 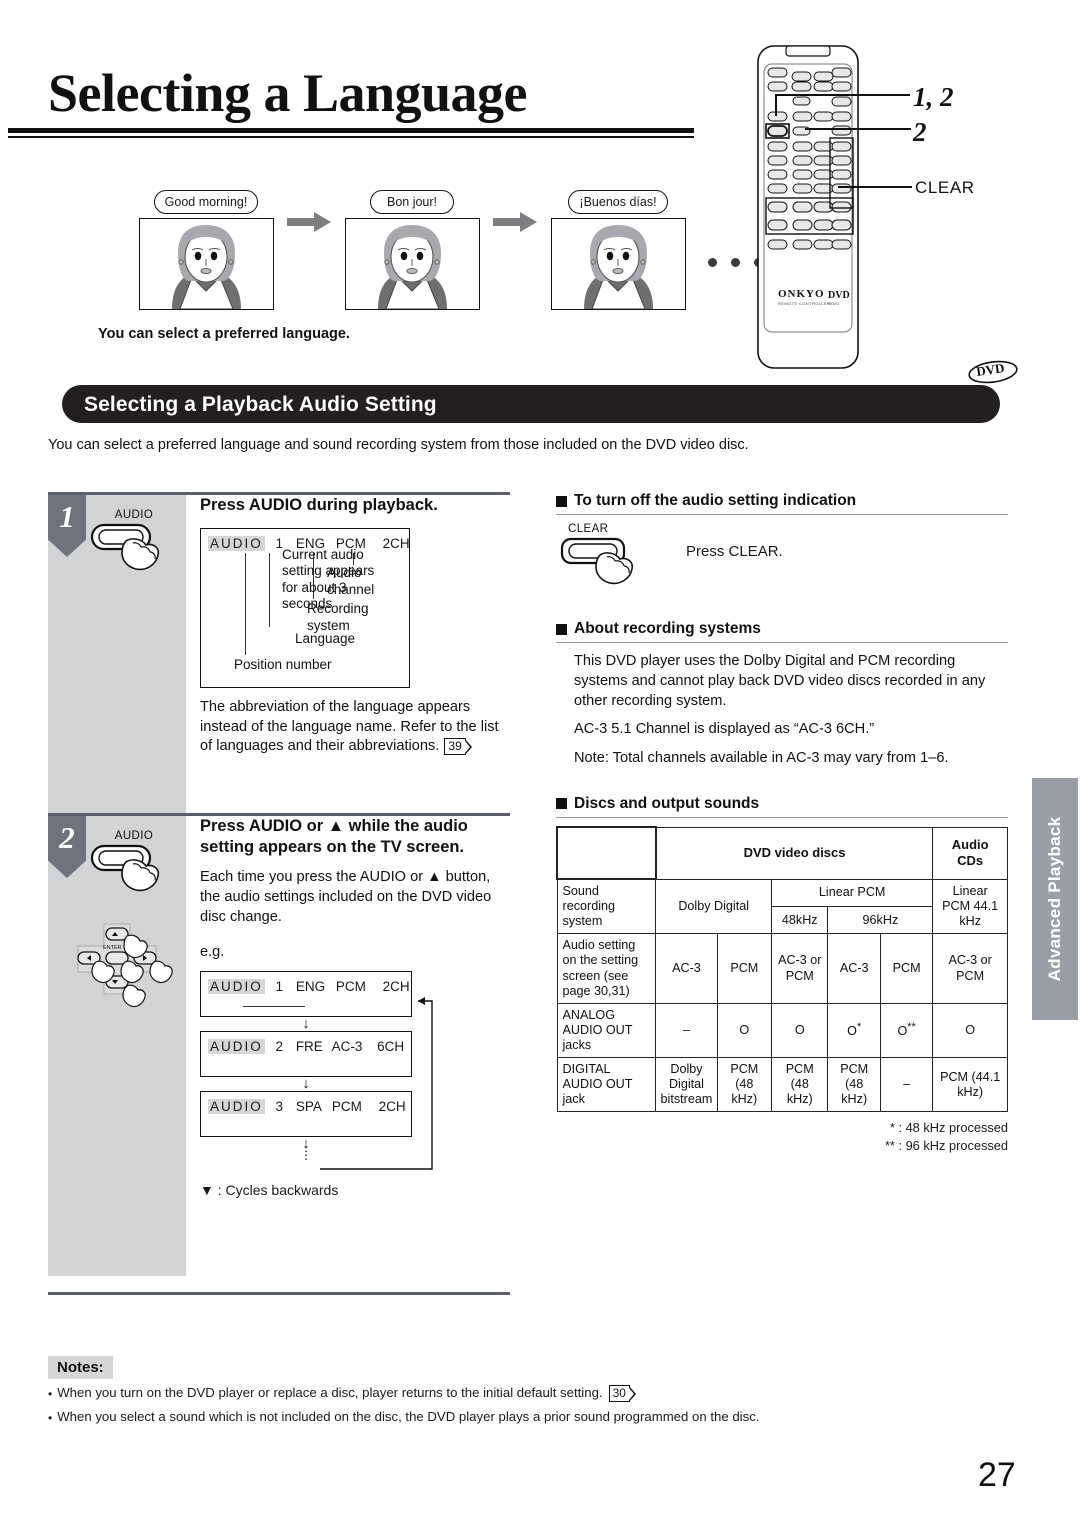 I want to click on cycle2-system: AC-3, so click(x=347, y=1046).